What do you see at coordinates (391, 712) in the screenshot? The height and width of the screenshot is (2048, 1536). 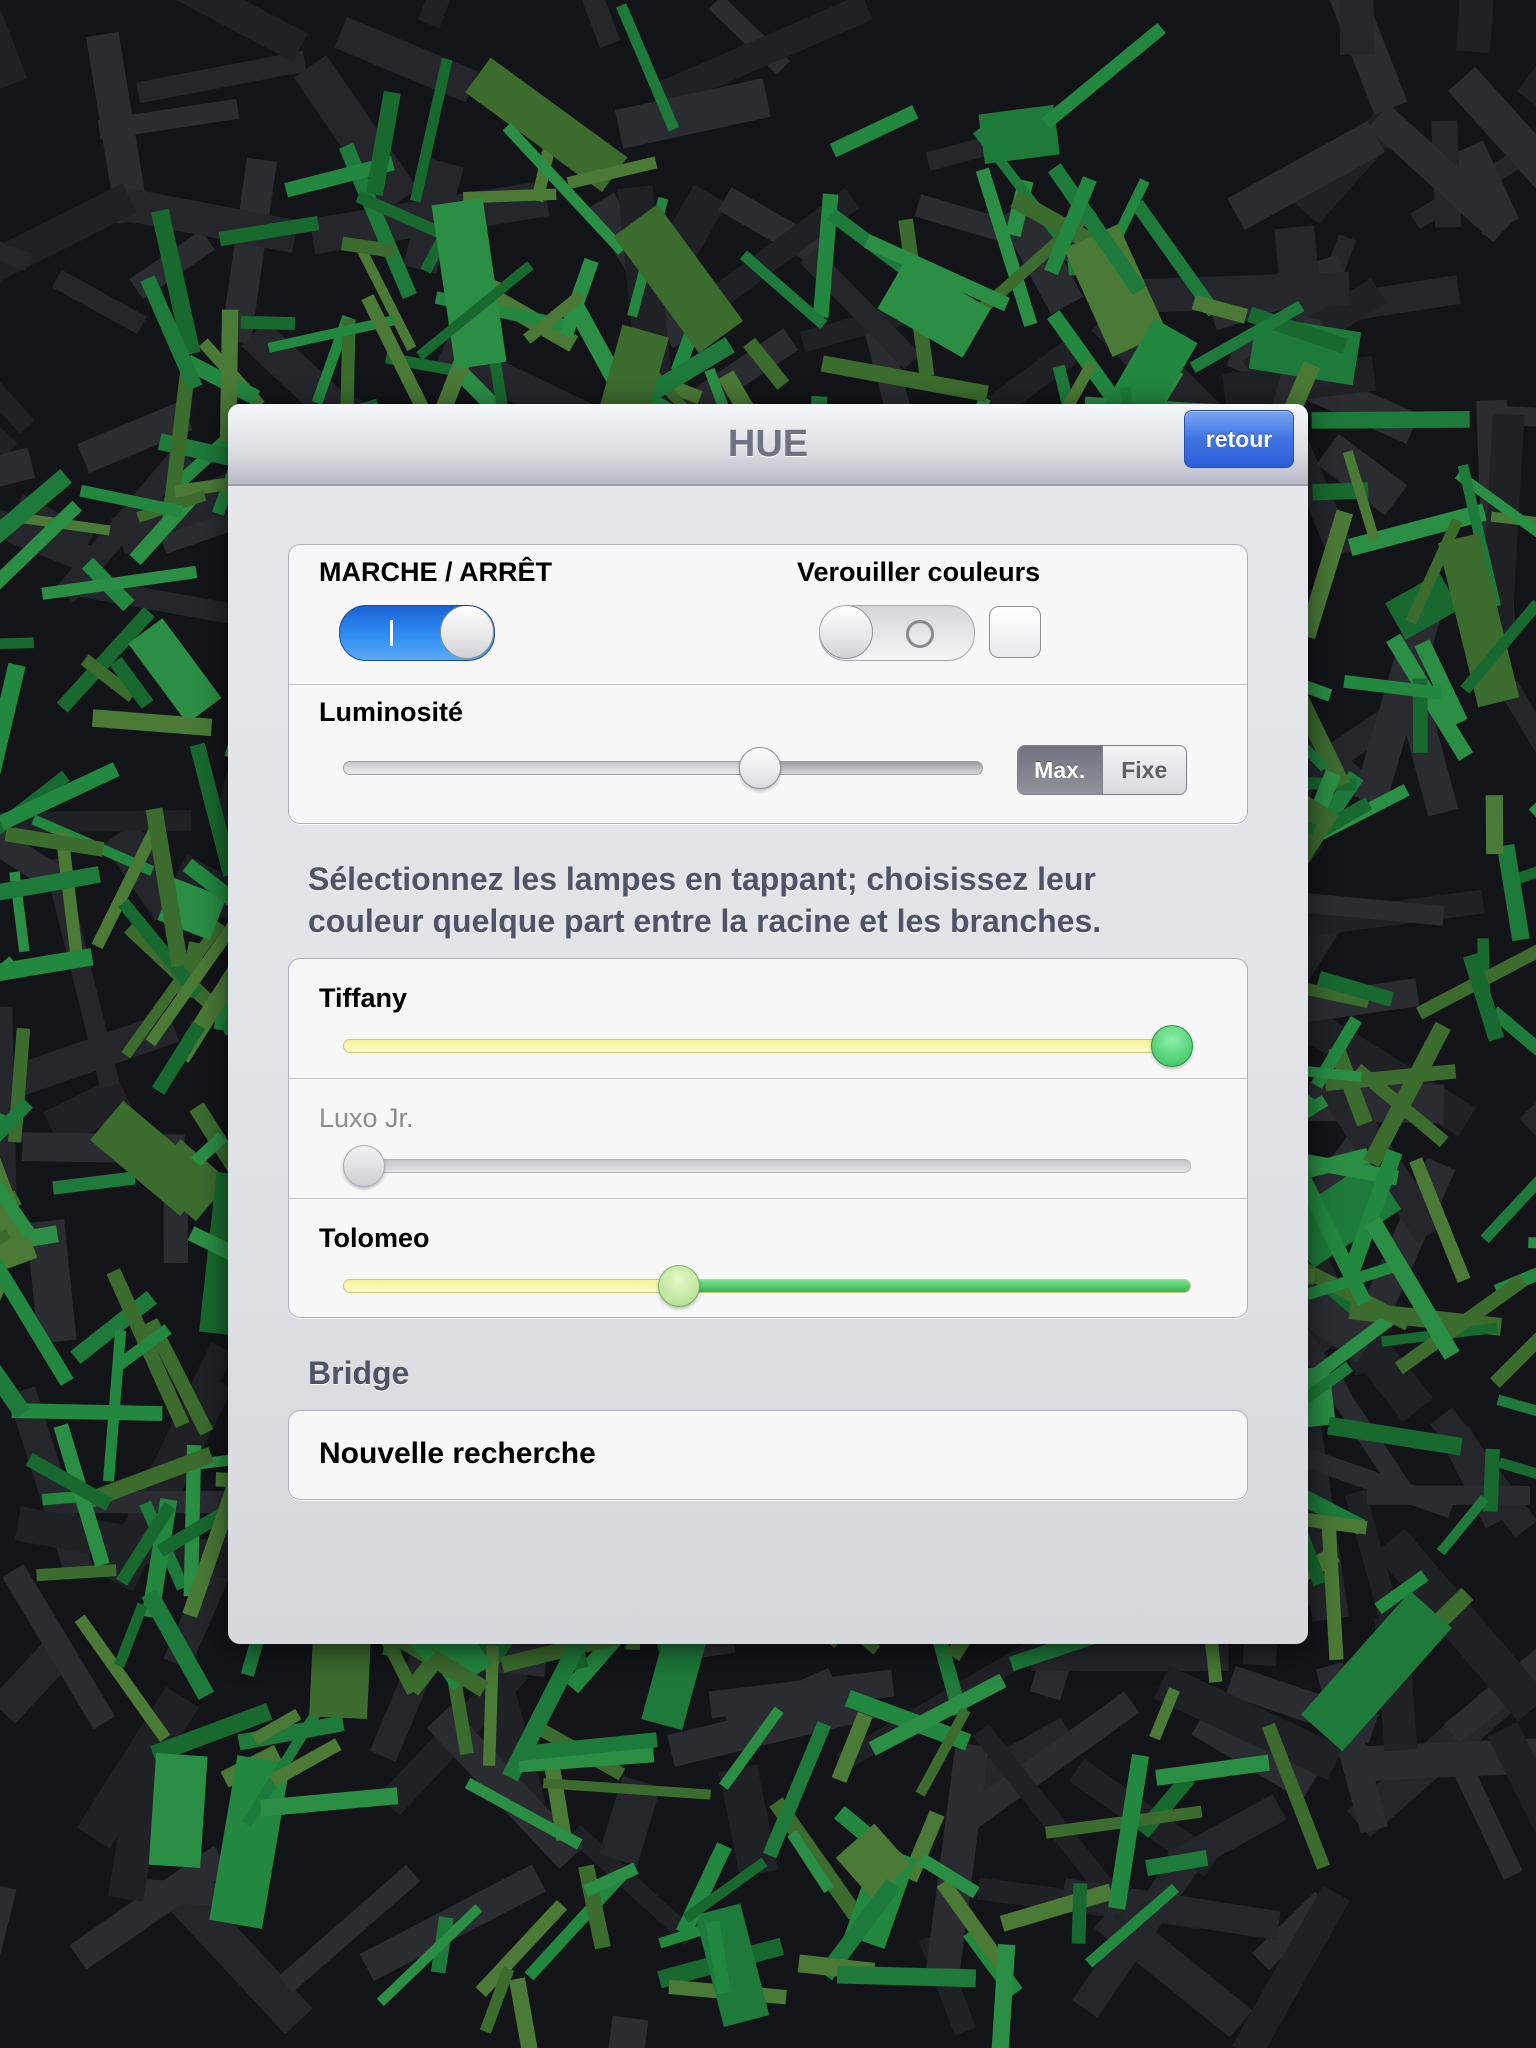 I see `brightness-label: Luminosité` at bounding box center [391, 712].